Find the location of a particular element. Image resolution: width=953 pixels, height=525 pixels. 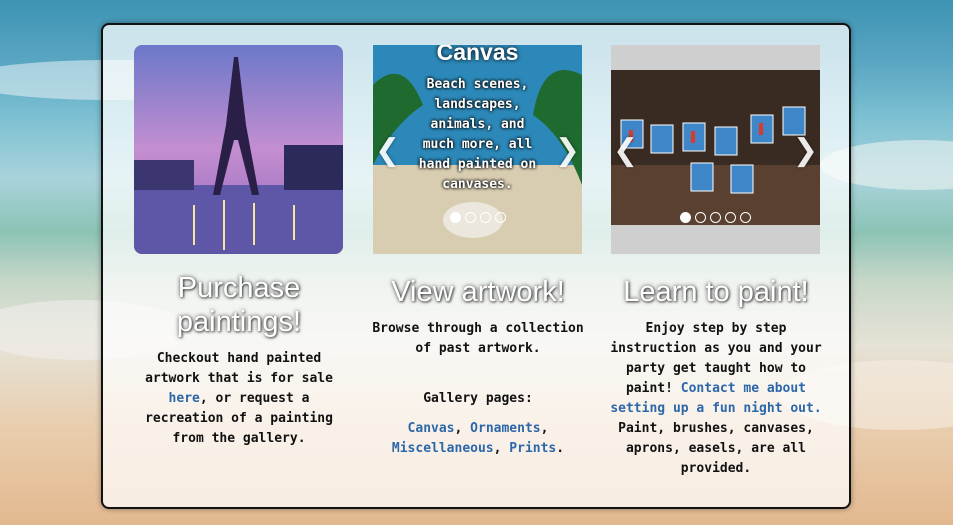

gallery-pages-label: Gallery pages: is located at coordinates (478, 398).